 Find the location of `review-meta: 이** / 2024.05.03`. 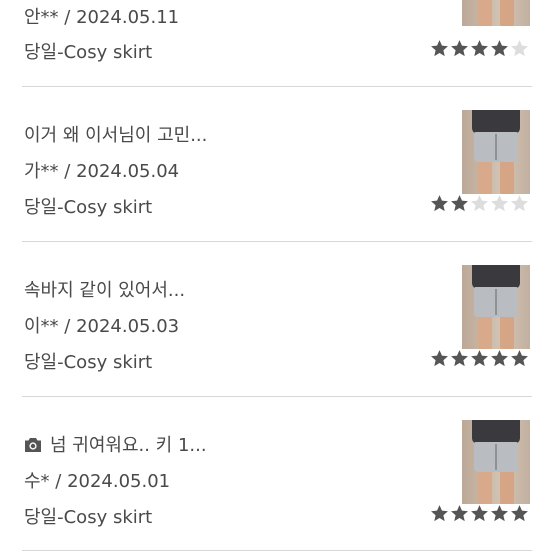

review-meta: 이** / 2024.05.03 is located at coordinates (102, 326).